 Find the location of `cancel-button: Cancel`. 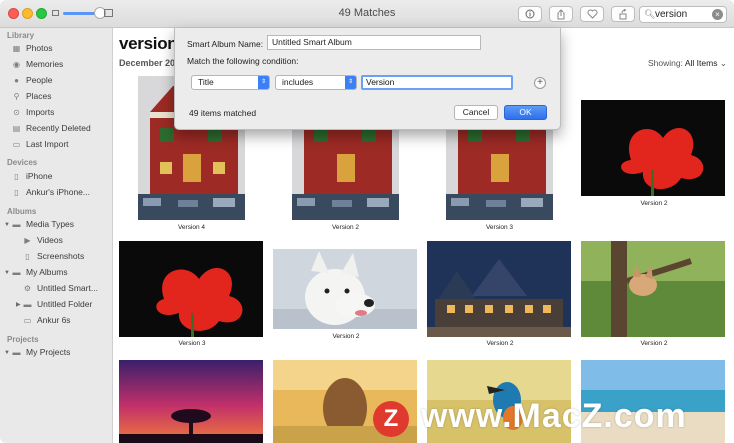

cancel-button: Cancel is located at coordinates (476, 112).